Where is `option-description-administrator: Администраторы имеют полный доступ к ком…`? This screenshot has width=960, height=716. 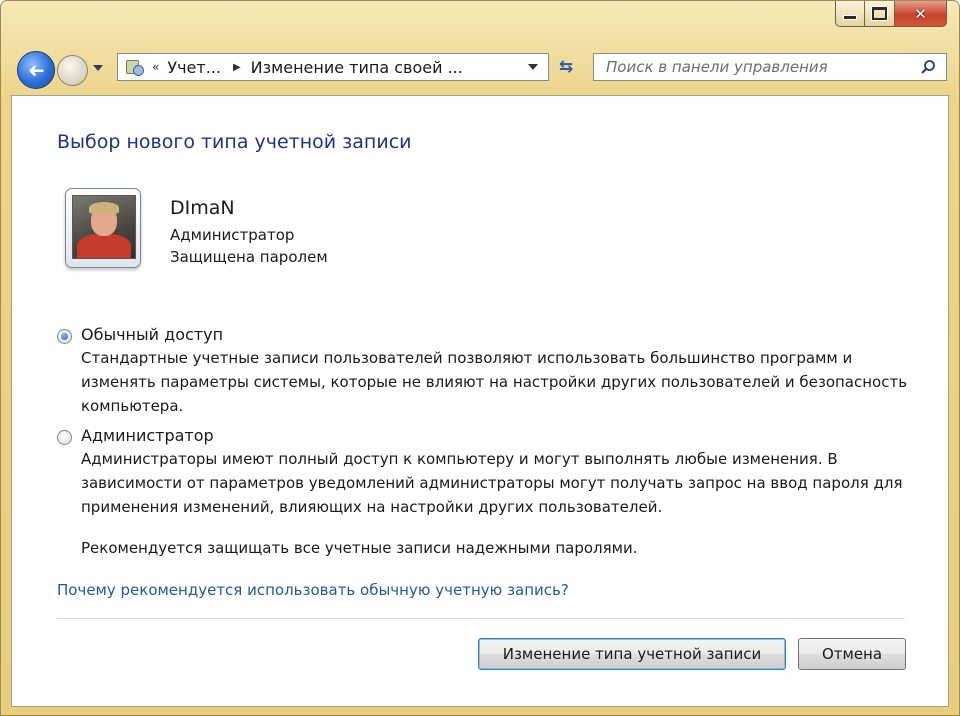
option-description-administrator: Администраторы имеют полный доступ к ком… is located at coordinates (492, 483).